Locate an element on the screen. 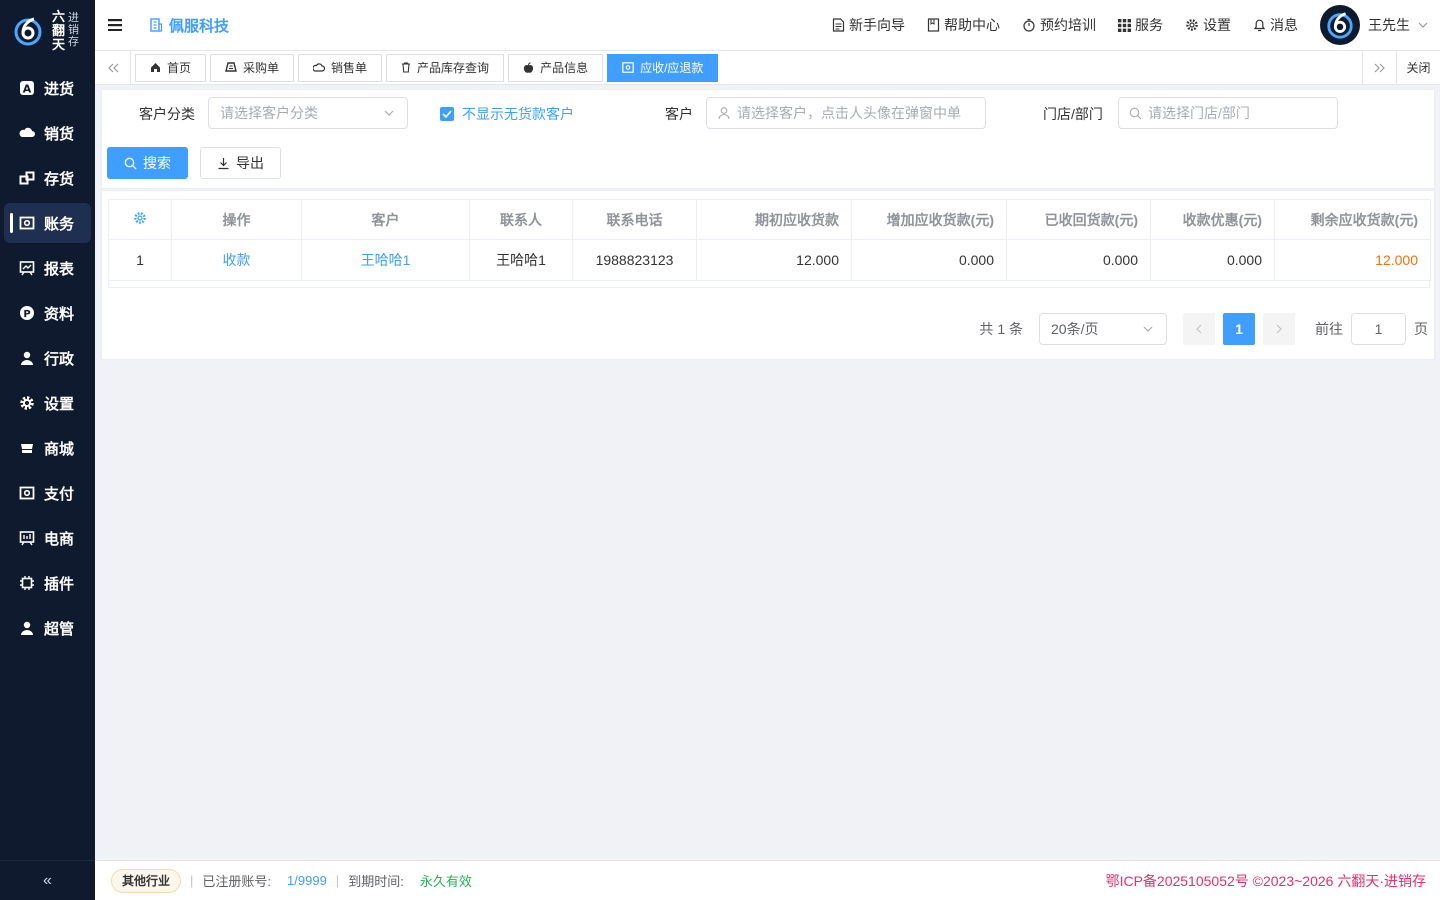 Image resolution: width=1440 pixels, height=900 pixels. tab-product-info: 产品信息 is located at coordinates (556, 67).